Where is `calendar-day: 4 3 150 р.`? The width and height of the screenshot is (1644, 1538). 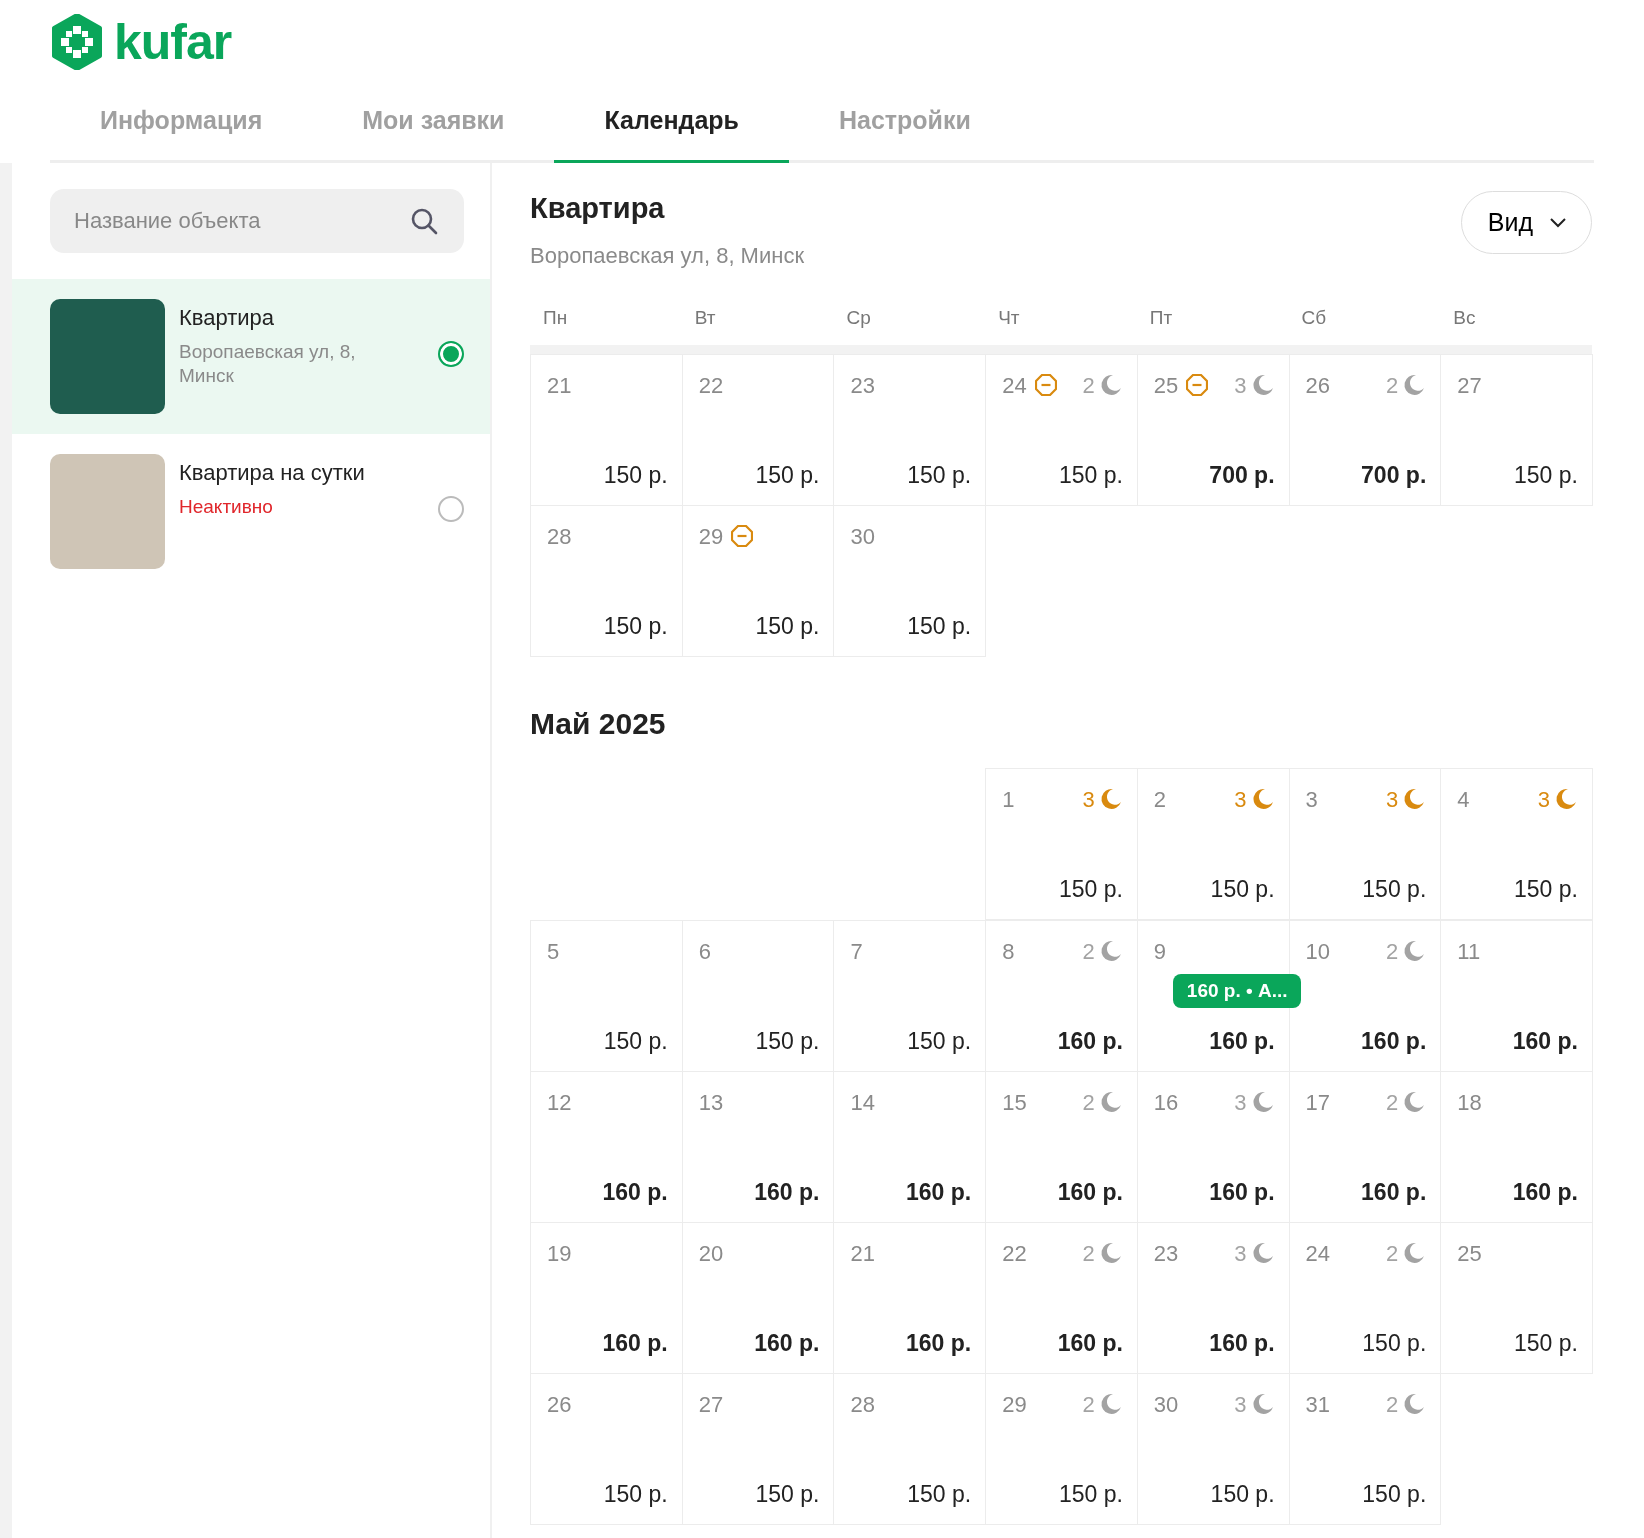 calendar-day: 4 3 150 р. is located at coordinates (1516, 843).